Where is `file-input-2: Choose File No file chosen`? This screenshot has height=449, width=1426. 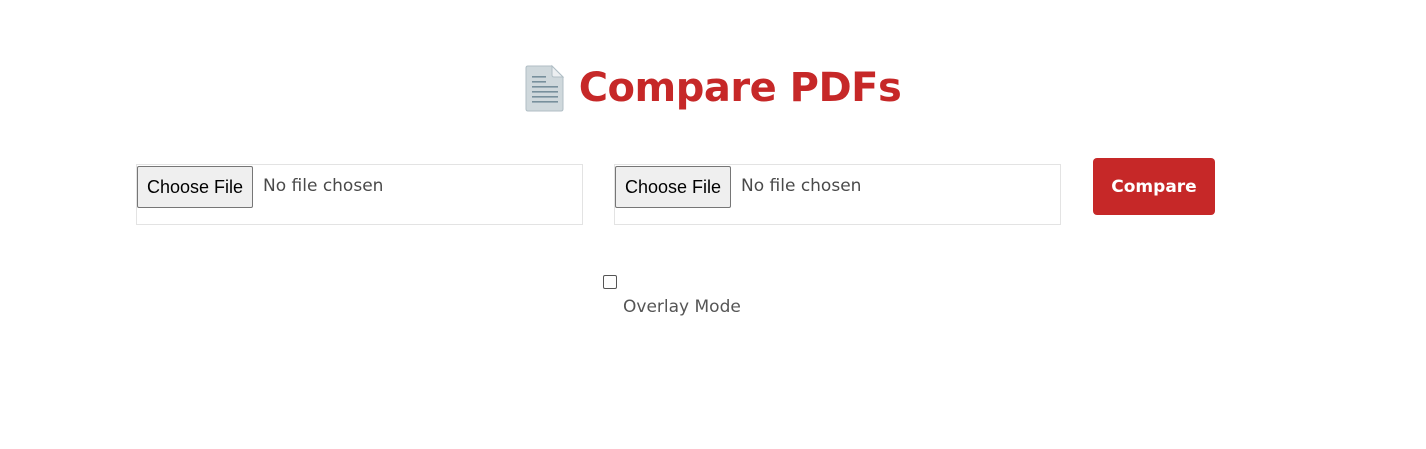
file-input-2: Choose File No file chosen is located at coordinates (837, 194).